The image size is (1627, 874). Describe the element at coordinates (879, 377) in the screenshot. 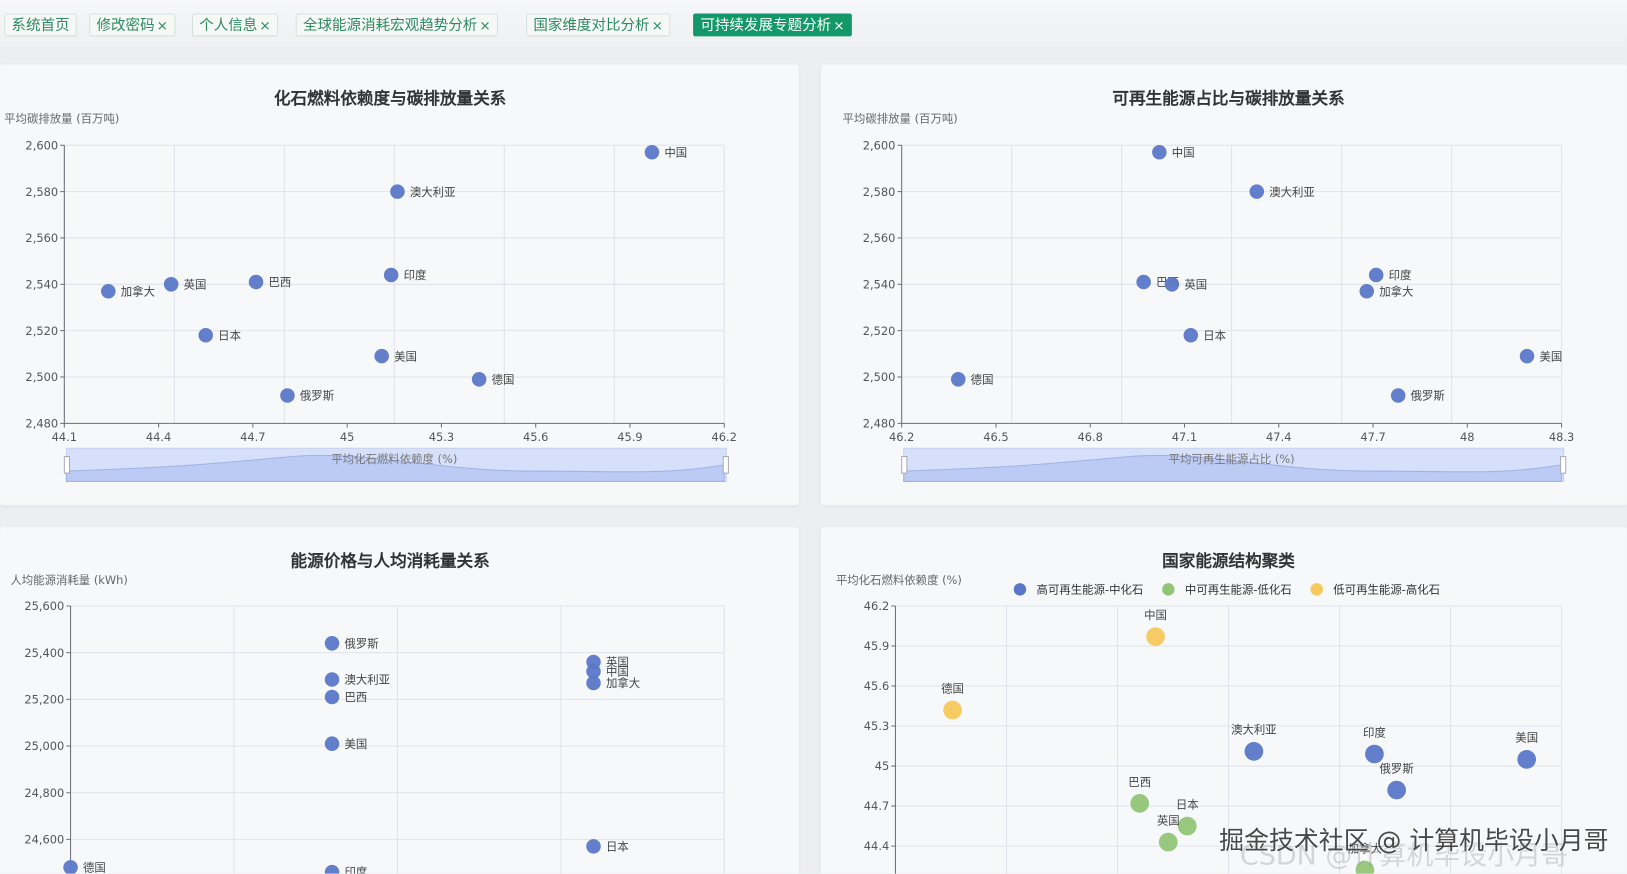

I see `y-tick-label: 2,500` at that location.